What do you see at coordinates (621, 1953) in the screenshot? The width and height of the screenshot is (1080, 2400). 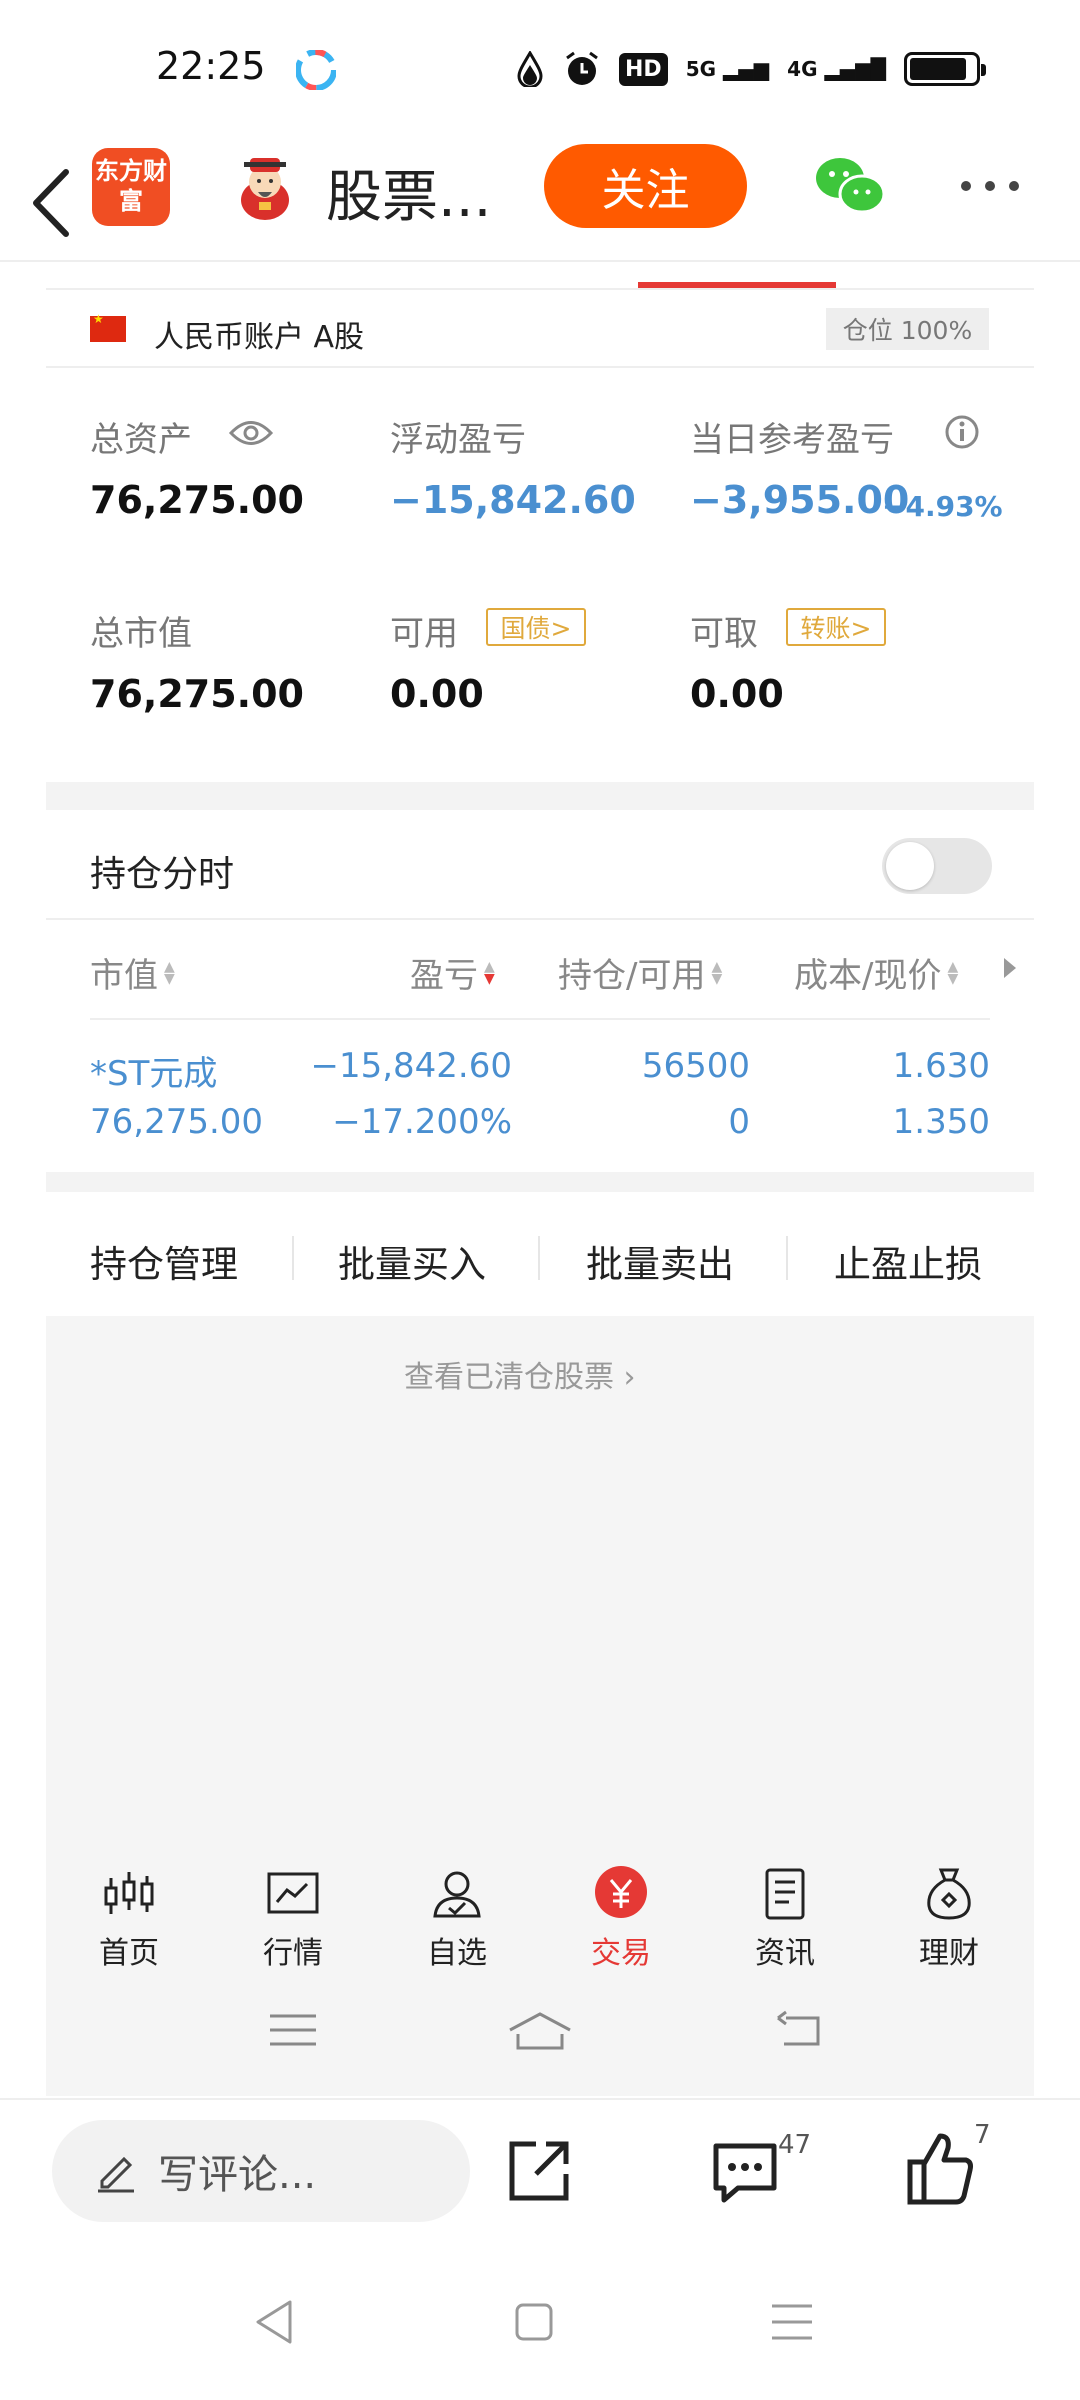 I see `nav-label: 交易` at bounding box center [621, 1953].